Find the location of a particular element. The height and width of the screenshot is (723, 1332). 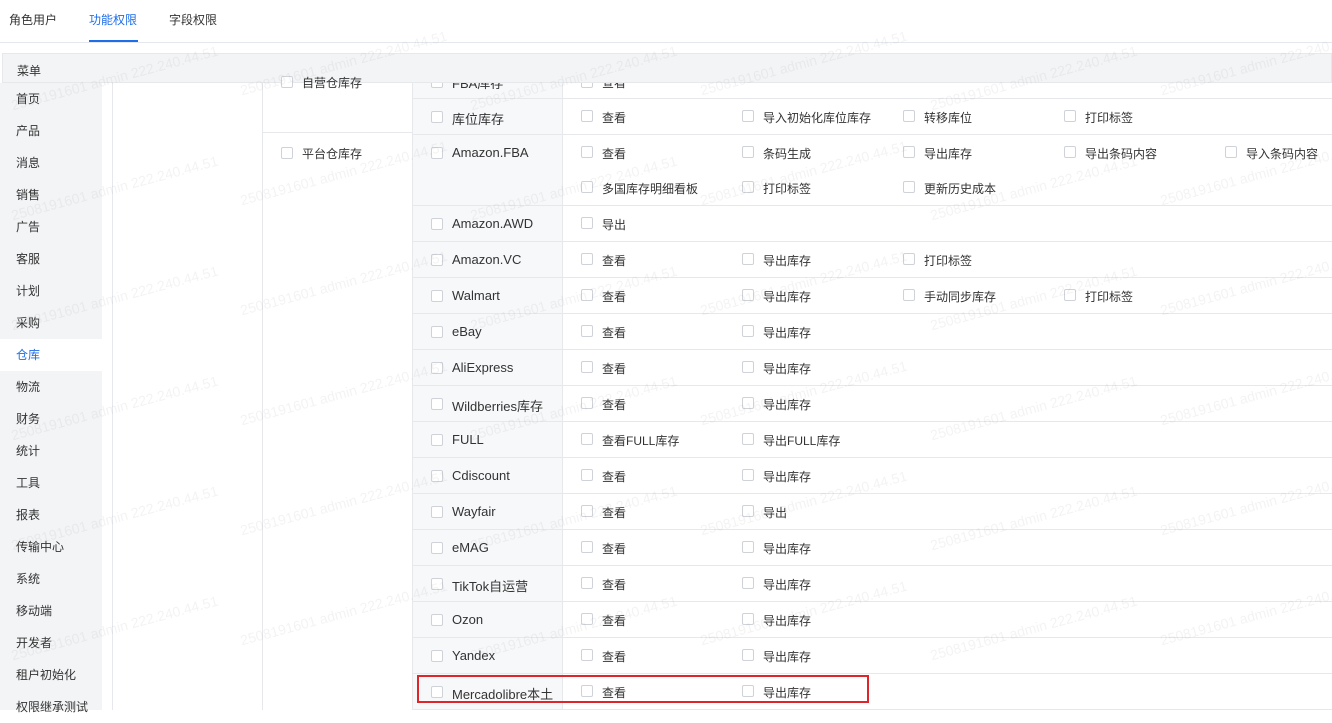

table-row: 库位库存 查看 导入初始化库位库存 转移库位 打印标签 is located at coordinates (872, 117).